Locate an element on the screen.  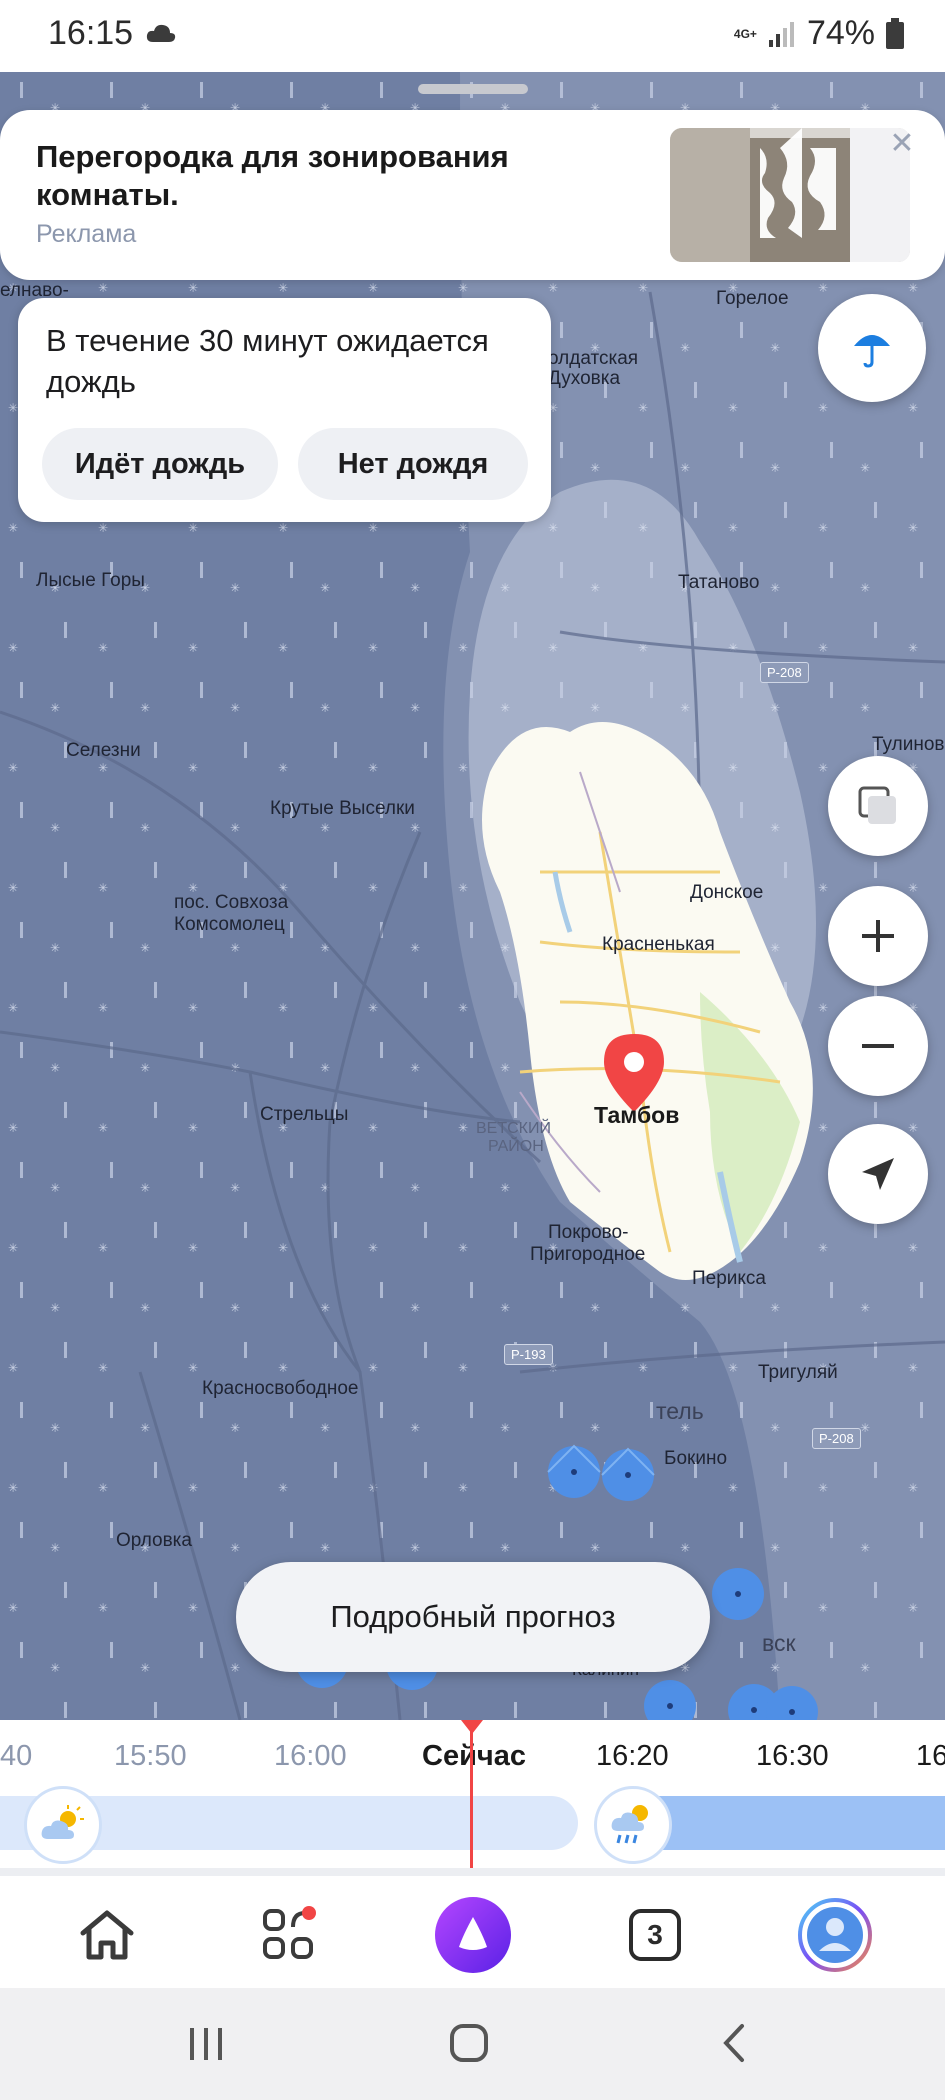
signal-icon is located at coordinates (781, 34).